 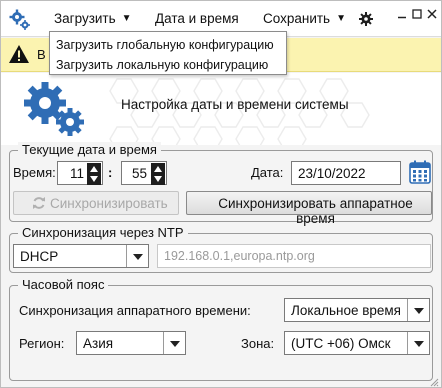 I want to click on close-icon, so click(x=432, y=13).